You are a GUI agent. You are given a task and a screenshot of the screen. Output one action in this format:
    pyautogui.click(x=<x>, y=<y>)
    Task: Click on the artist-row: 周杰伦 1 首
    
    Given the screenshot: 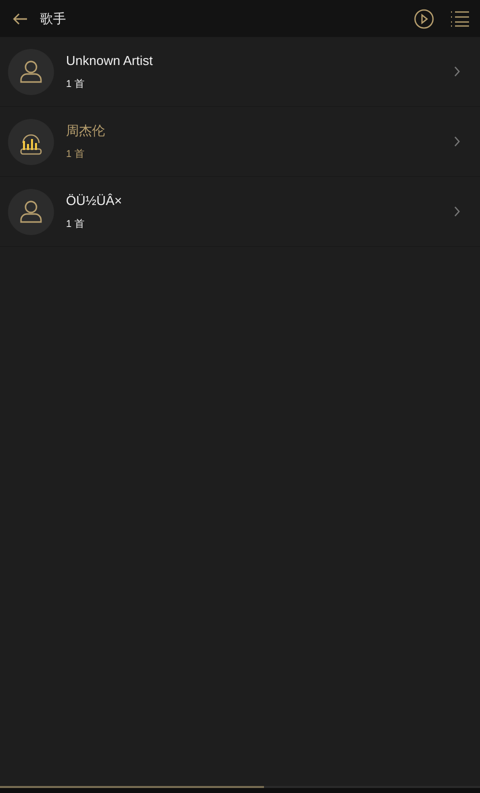 What is the action you would take?
    pyautogui.click(x=240, y=142)
    